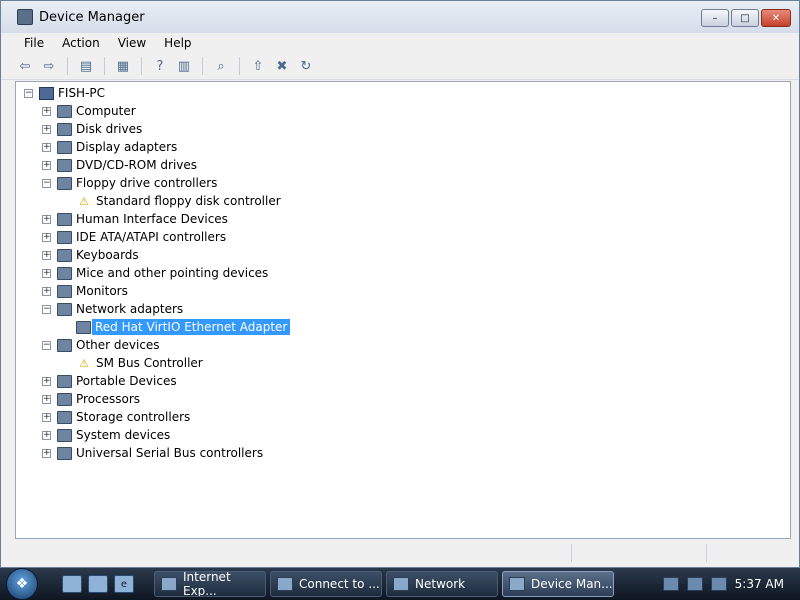 The width and height of the screenshot is (800, 600). Describe the element at coordinates (191, 327) in the screenshot. I see `tree-label: Red Hat VirtIO Ethernet Adapter` at that location.